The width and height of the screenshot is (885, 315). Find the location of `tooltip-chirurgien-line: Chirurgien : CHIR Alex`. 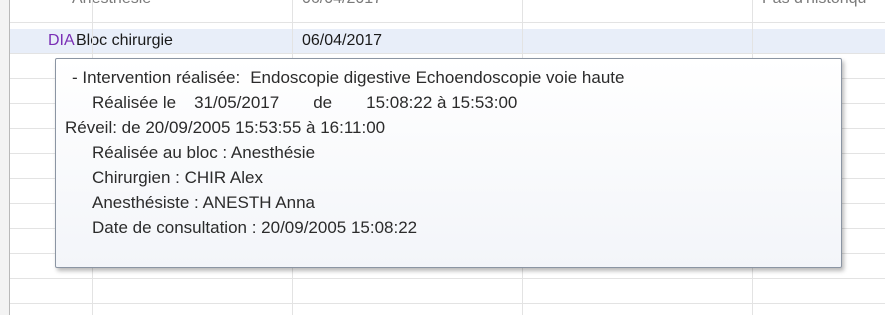

tooltip-chirurgien-line: Chirurgien : CHIR Alex is located at coordinates (178, 177).